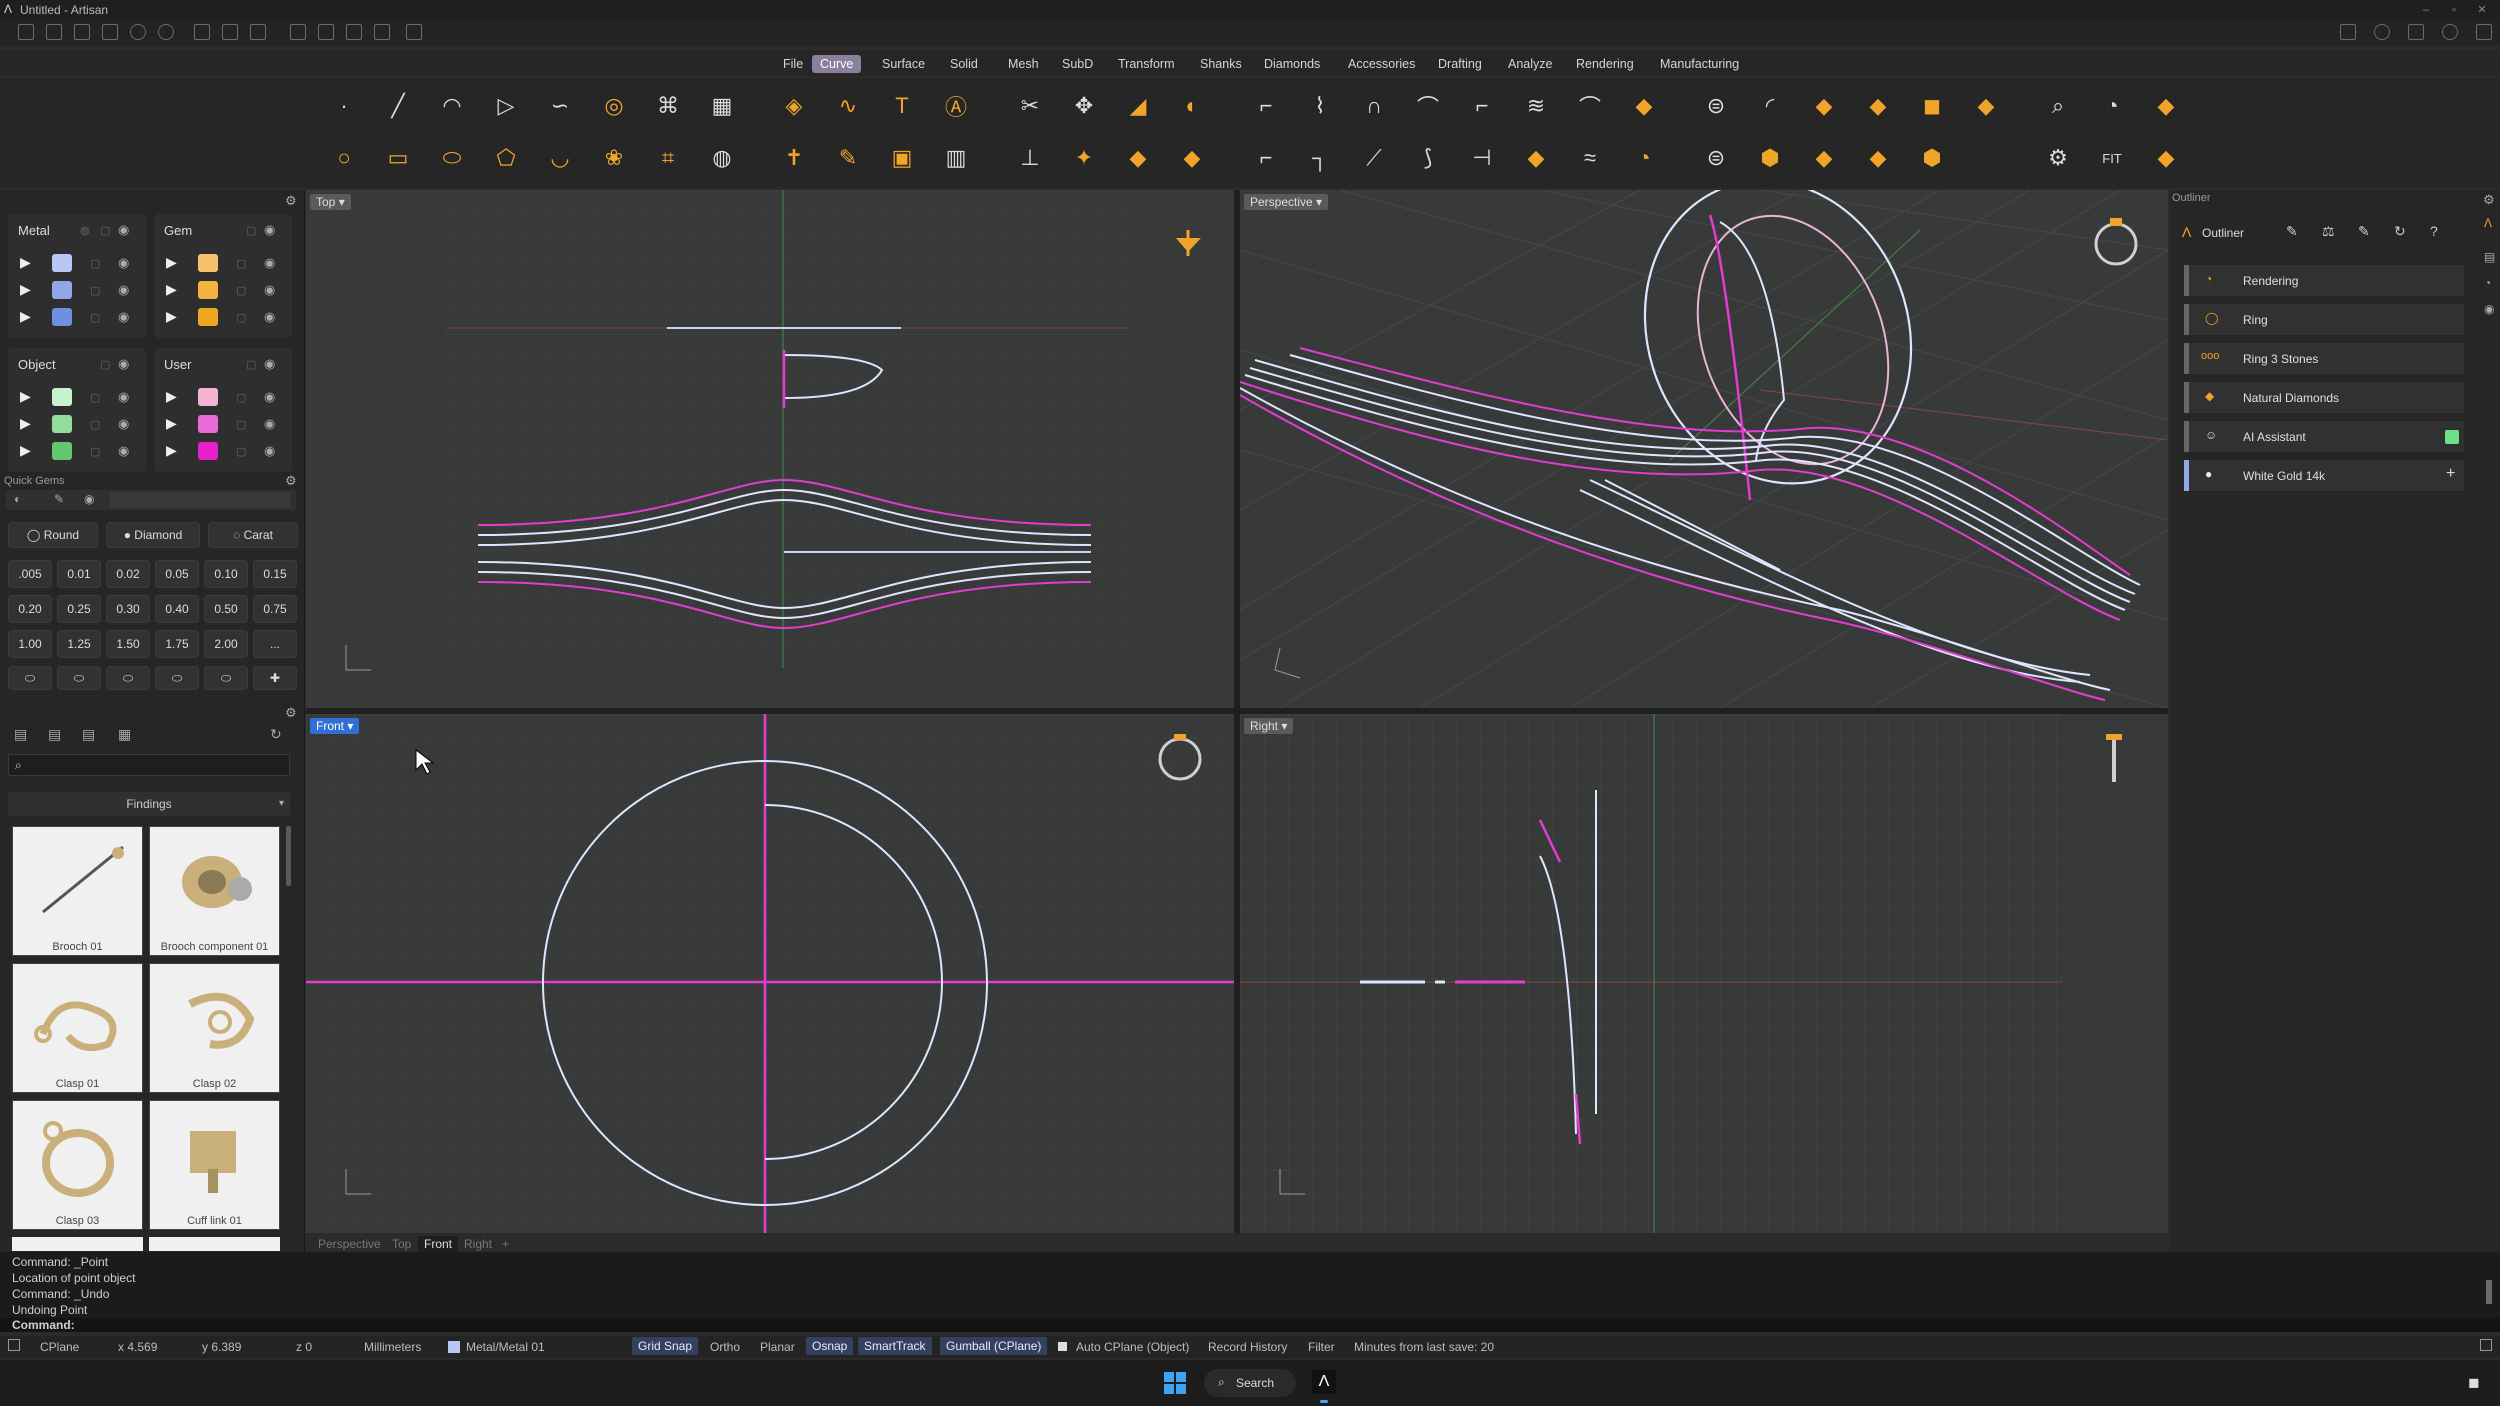  Describe the element at coordinates (258, 32) in the screenshot. I see `export-icon` at that location.